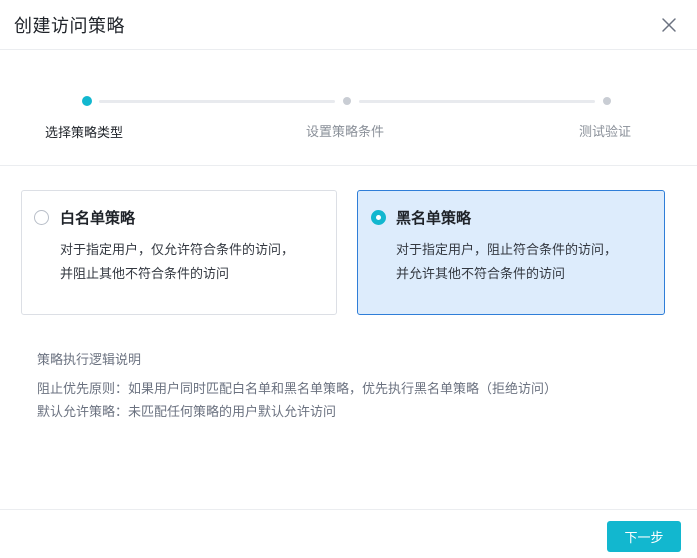 This screenshot has height=558, width=697. Describe the element at coordinates (481, 274) in the screenshot. I see `blacklist-desc-line2: 并允许其他不符合条件的访问` at that location.